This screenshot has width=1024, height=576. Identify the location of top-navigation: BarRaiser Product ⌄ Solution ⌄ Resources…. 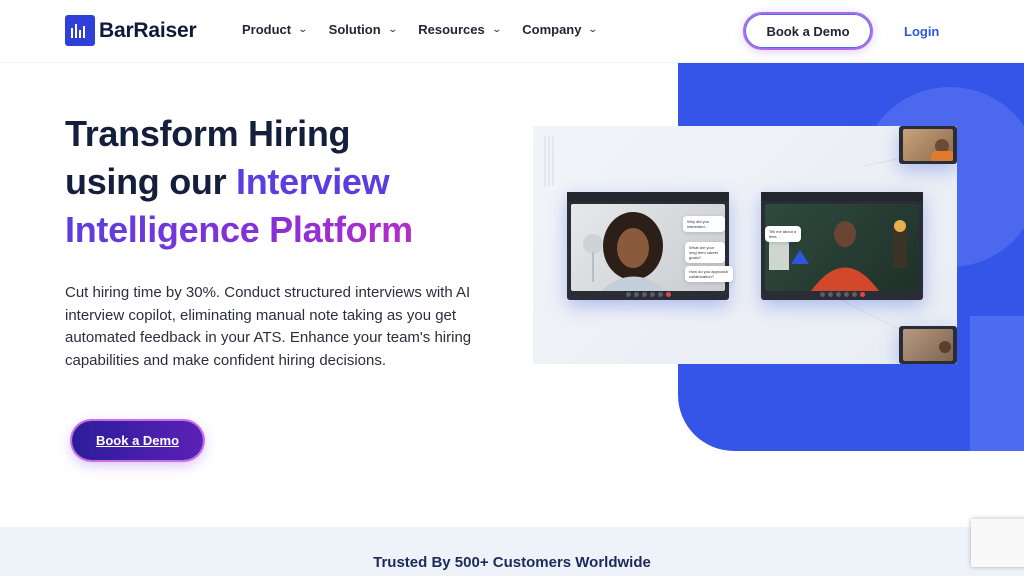
(512, 31).